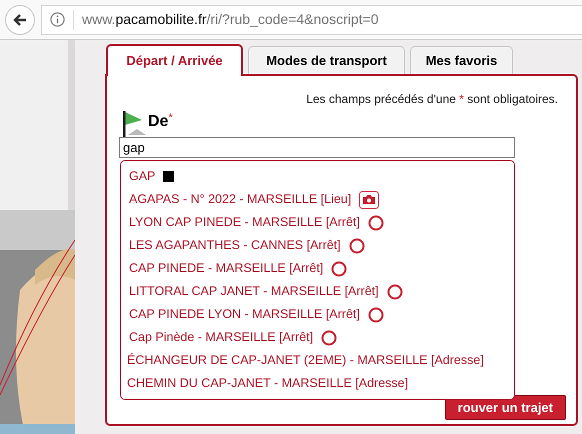 The image size is (582, 434). What do you see at coordinates (240, 199) in the screenshot?
I see `suggestion-item: AGAPAS - N° 2022 - MARSEILLE [Lieu]` at bounding box center [240, 199].